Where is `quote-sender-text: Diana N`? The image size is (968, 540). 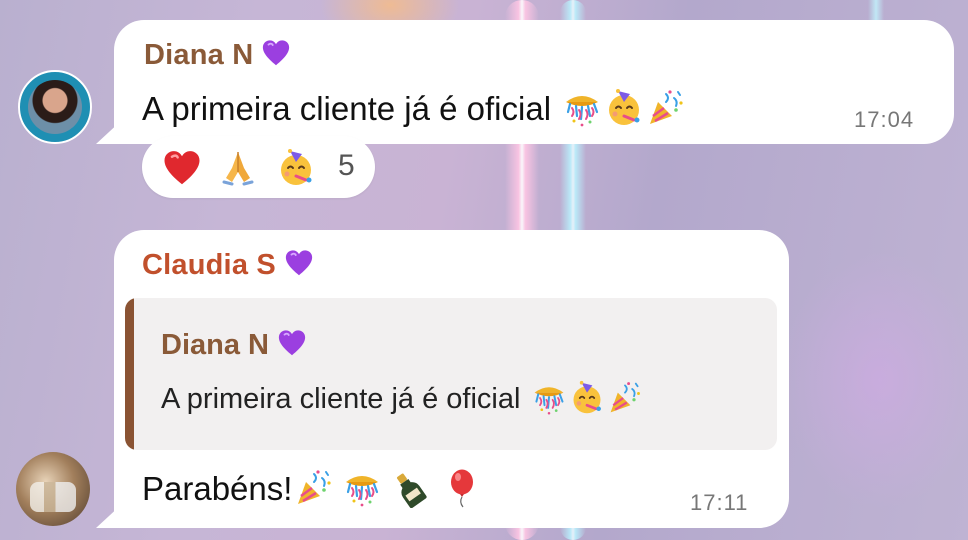 quote-sender-text: Diana N is located at coordinates (215, 345).